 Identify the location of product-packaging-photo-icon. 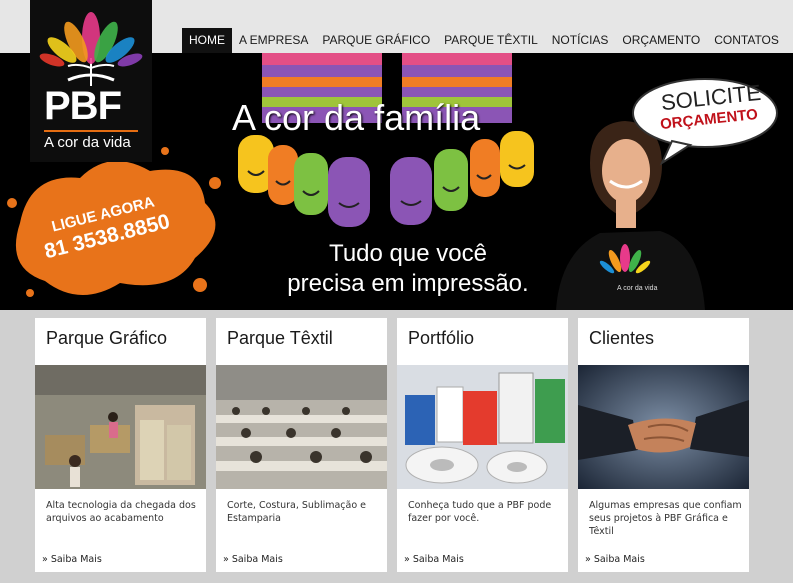
(482, 427).